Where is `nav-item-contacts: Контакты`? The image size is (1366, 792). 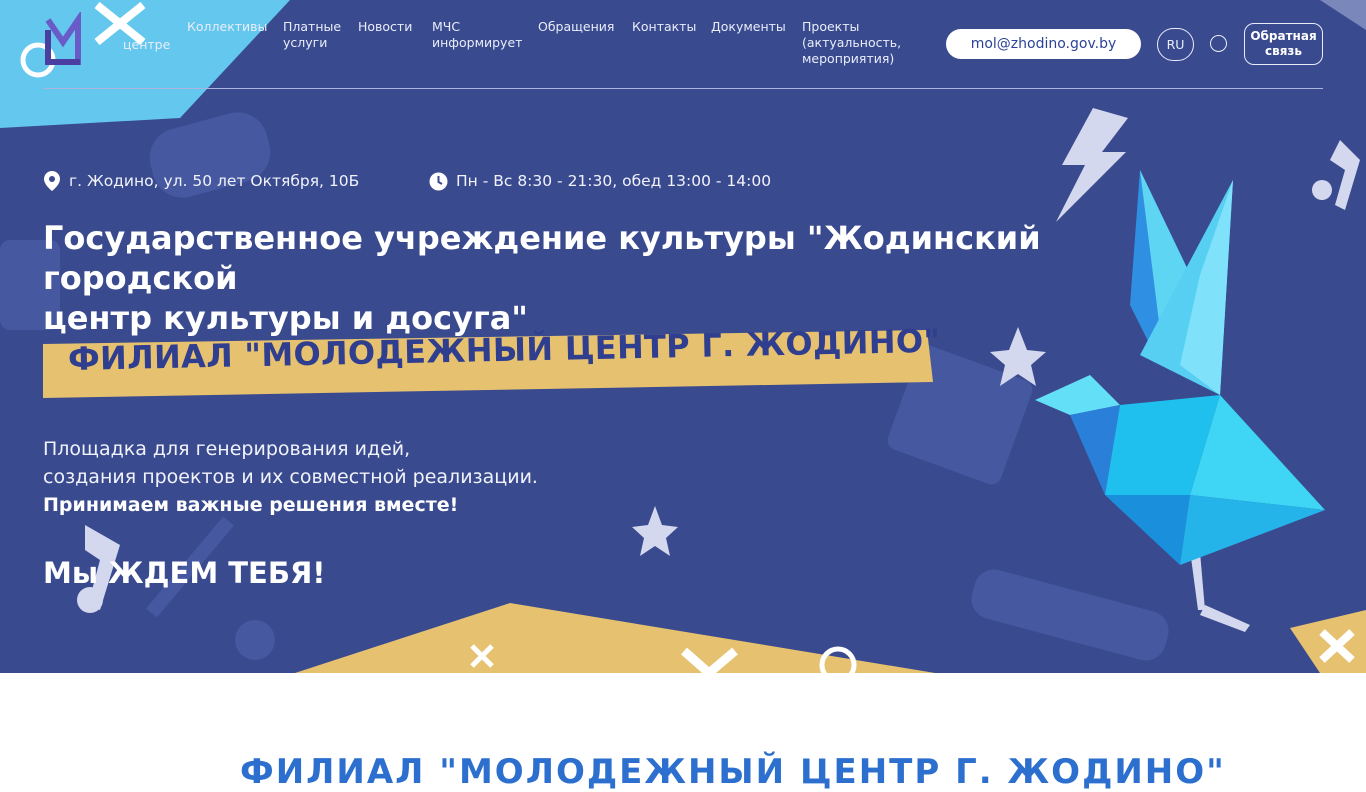 nav-item-contacts: Контакты is located at coordinates (664, 27).